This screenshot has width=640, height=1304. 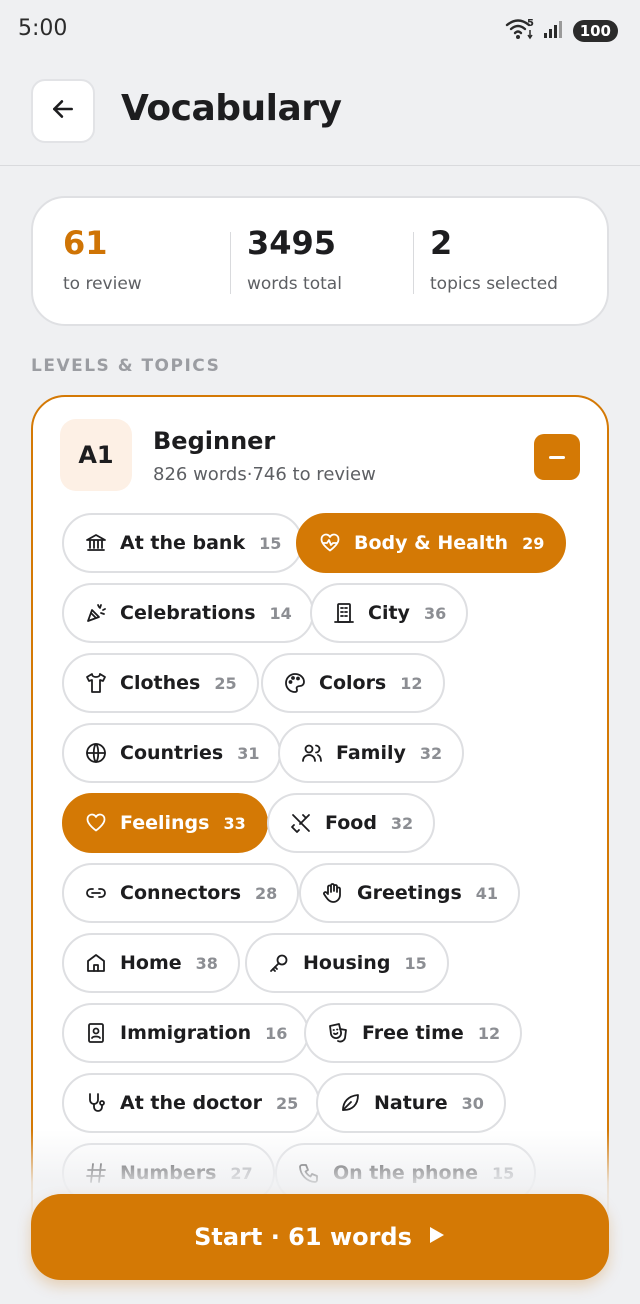 I want to click on party-popper-icon, so click(x=96, y=613).